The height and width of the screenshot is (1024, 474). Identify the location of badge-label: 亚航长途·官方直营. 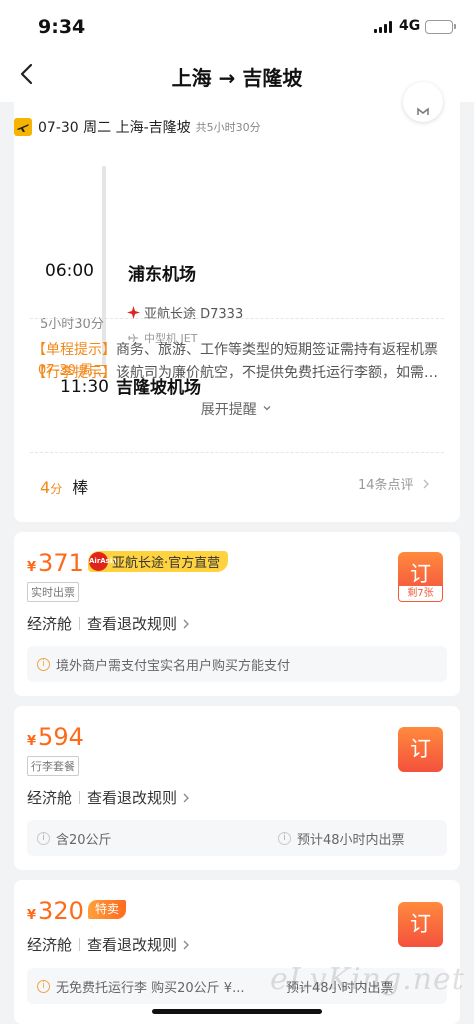
(166, 563).